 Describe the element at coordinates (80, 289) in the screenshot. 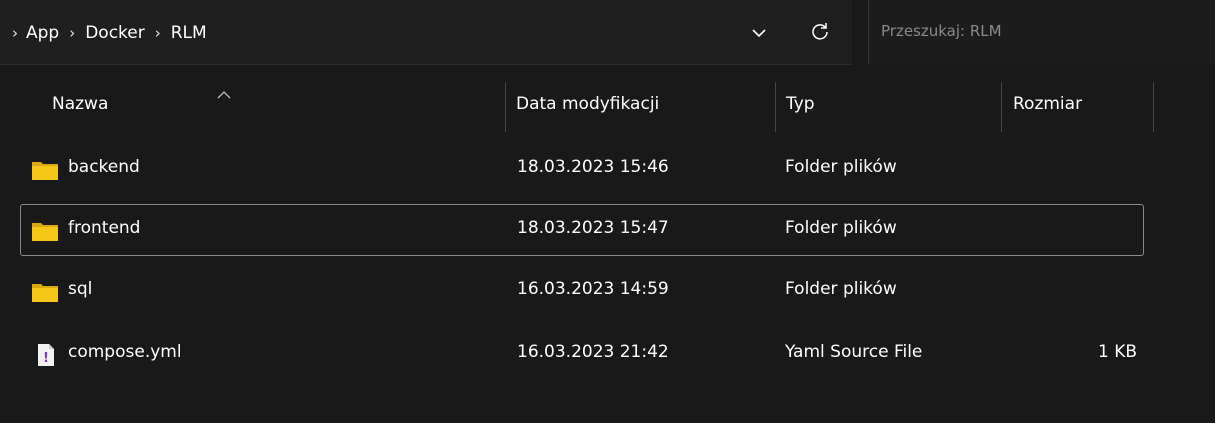

I see `file-name: sql` at that location.